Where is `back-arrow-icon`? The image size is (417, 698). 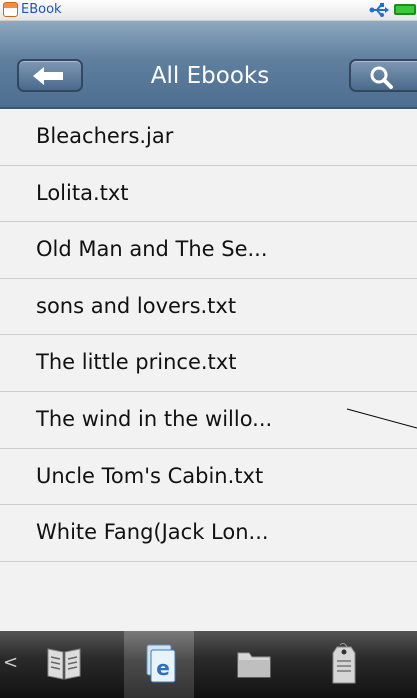
back-arrow-icon is located at coordinates (48, 76).